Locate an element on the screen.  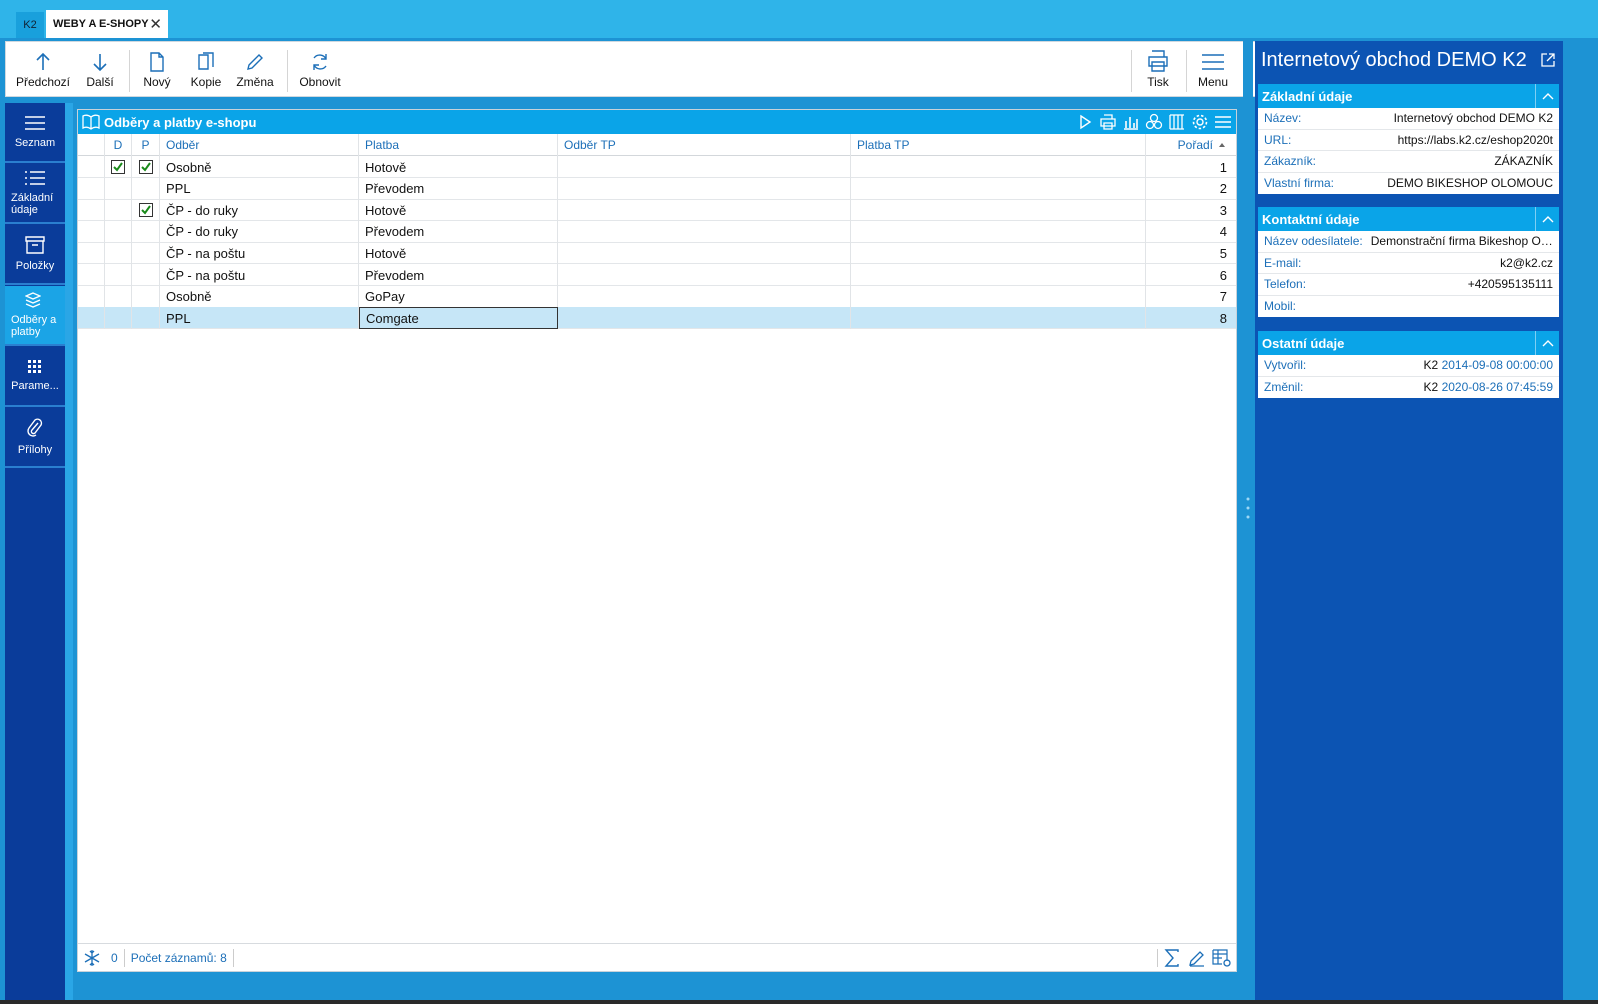
k2-tab: K2 is located at coordinates (30, 25).